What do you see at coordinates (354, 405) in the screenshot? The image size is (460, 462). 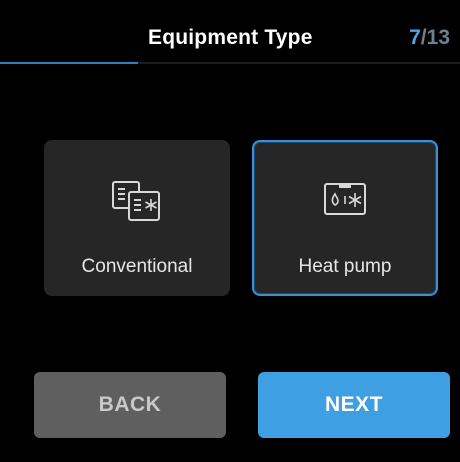 I see `next-button: NEXT` at bounding box center [354, 405].